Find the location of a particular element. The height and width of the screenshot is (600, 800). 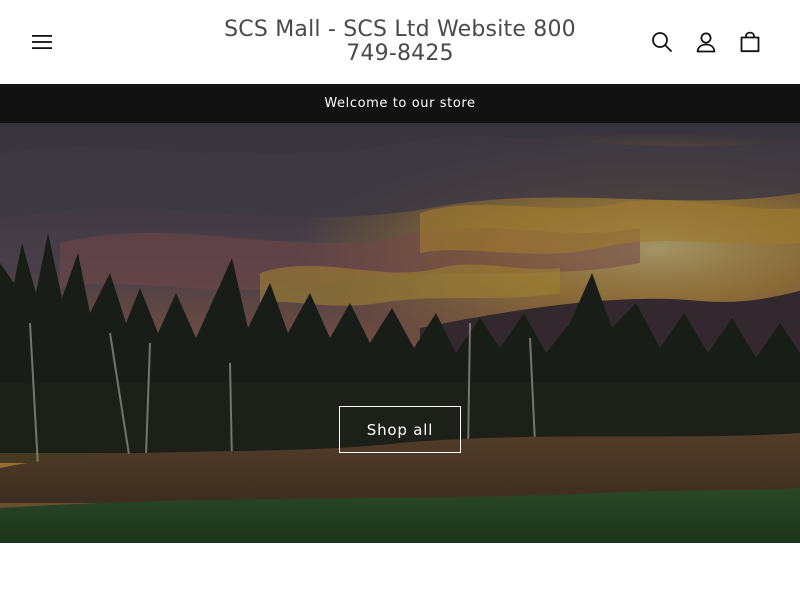

menu-icon is located at coordinates (42, 42).